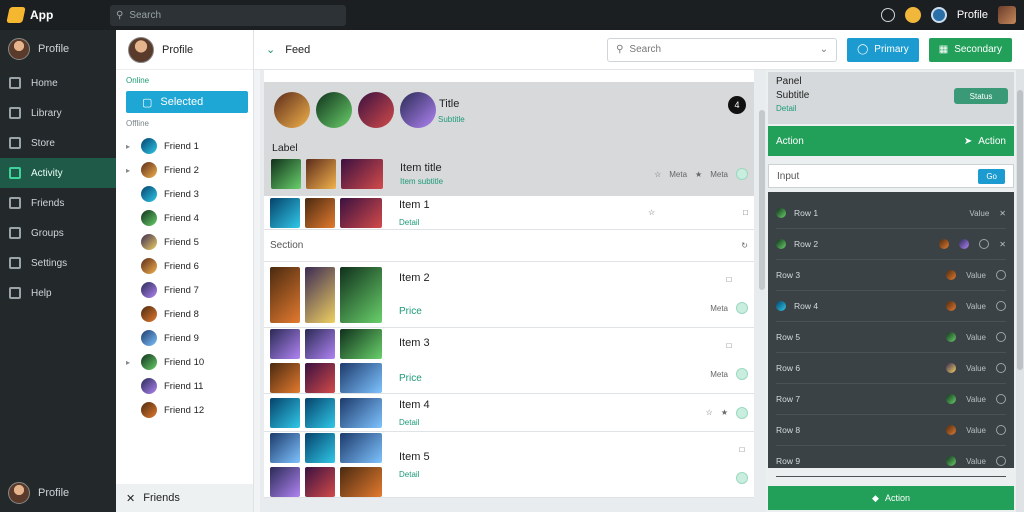 This screenshot has width=1024, height=512. I want to click on secondary-button: ▦ Secondary, so click(970, 49).